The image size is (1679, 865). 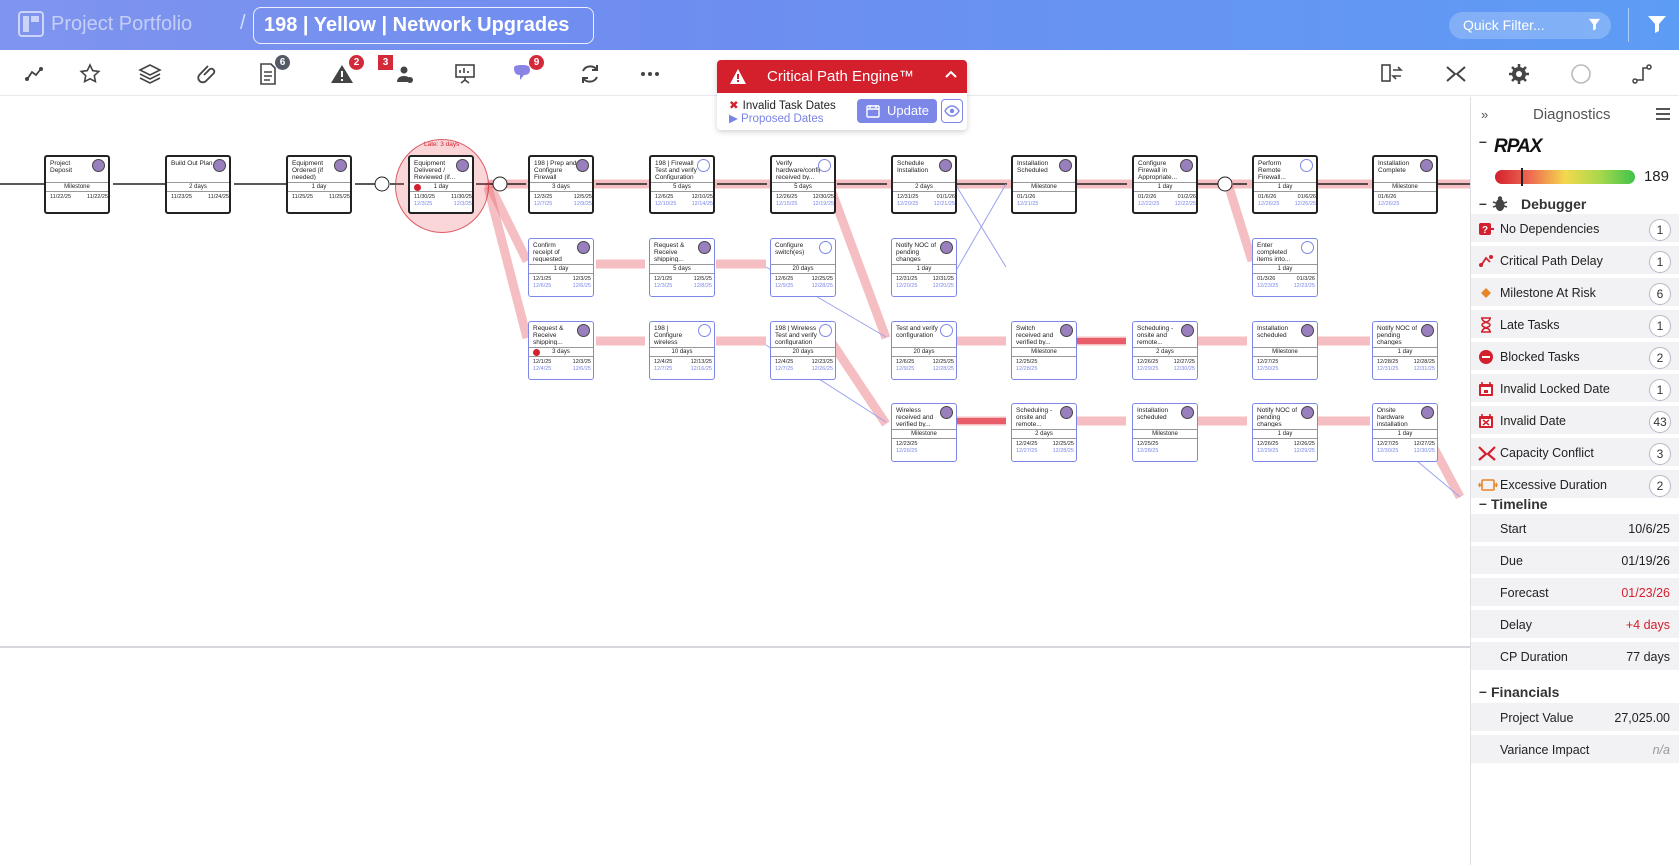 What do you see at coordinates (31, 24) in the screenshot?
I see `app-logo-icon` at bounding box center [31, 24].